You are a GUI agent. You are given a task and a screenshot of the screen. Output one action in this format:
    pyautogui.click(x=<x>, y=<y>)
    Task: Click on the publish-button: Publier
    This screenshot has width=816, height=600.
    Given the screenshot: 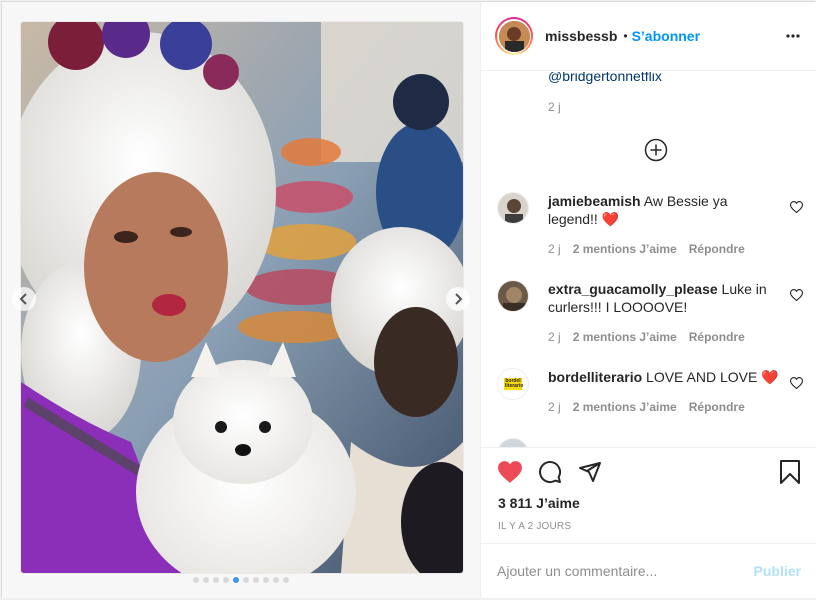 What is the action you would take?
    pyautogui.click(x=777, y=571)
    